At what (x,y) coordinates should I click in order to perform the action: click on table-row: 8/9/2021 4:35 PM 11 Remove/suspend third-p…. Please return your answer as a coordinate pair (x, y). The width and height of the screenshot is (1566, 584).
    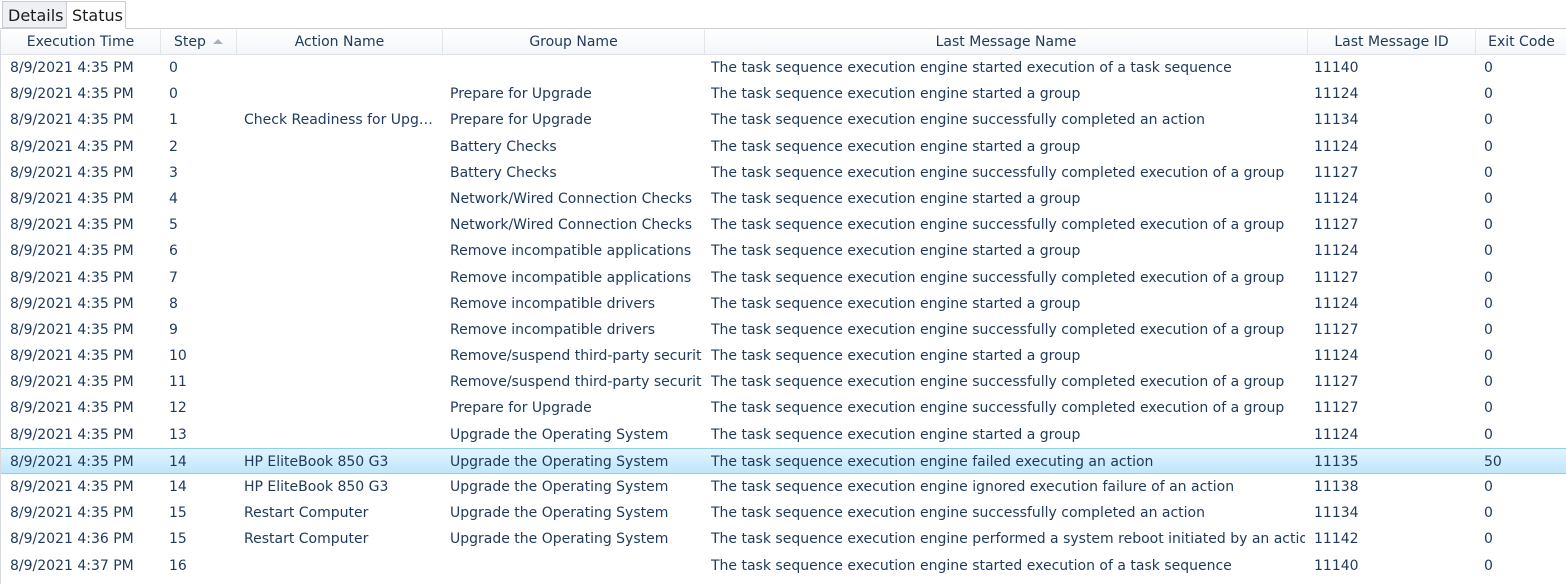
    Looking at the image, I should click on (783, 382).